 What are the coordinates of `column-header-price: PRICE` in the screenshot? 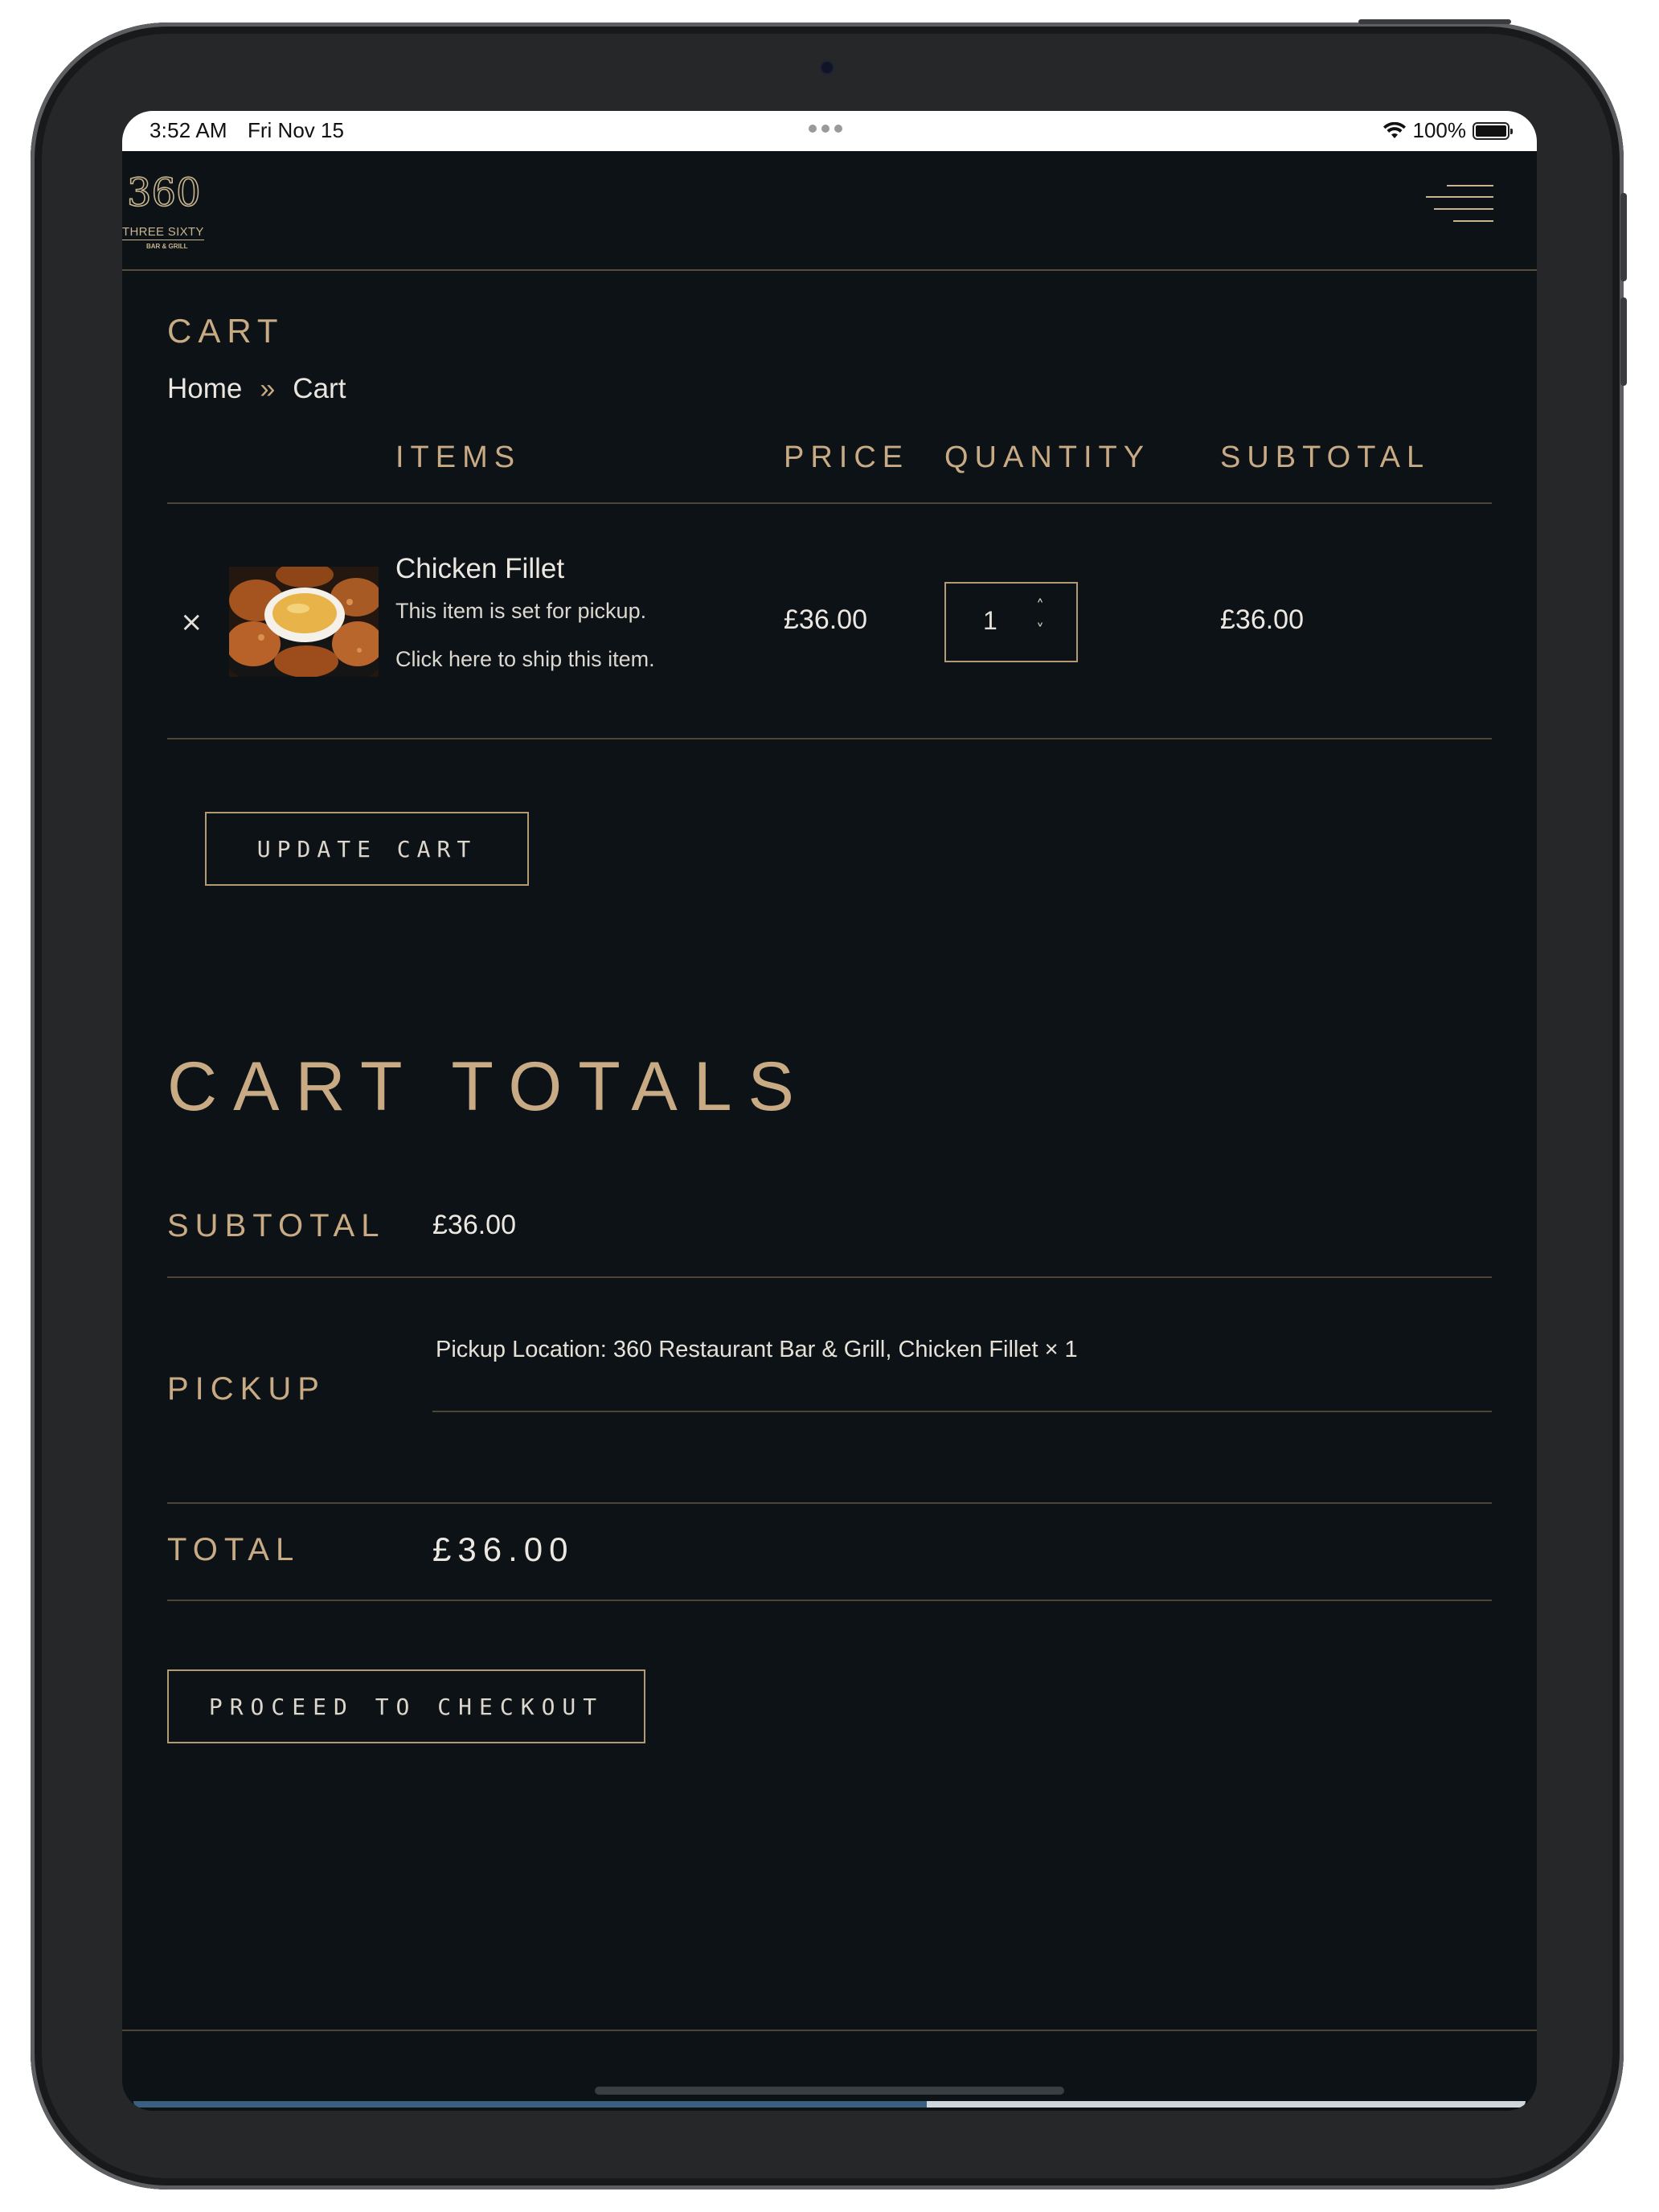 It's located at (847, 457).